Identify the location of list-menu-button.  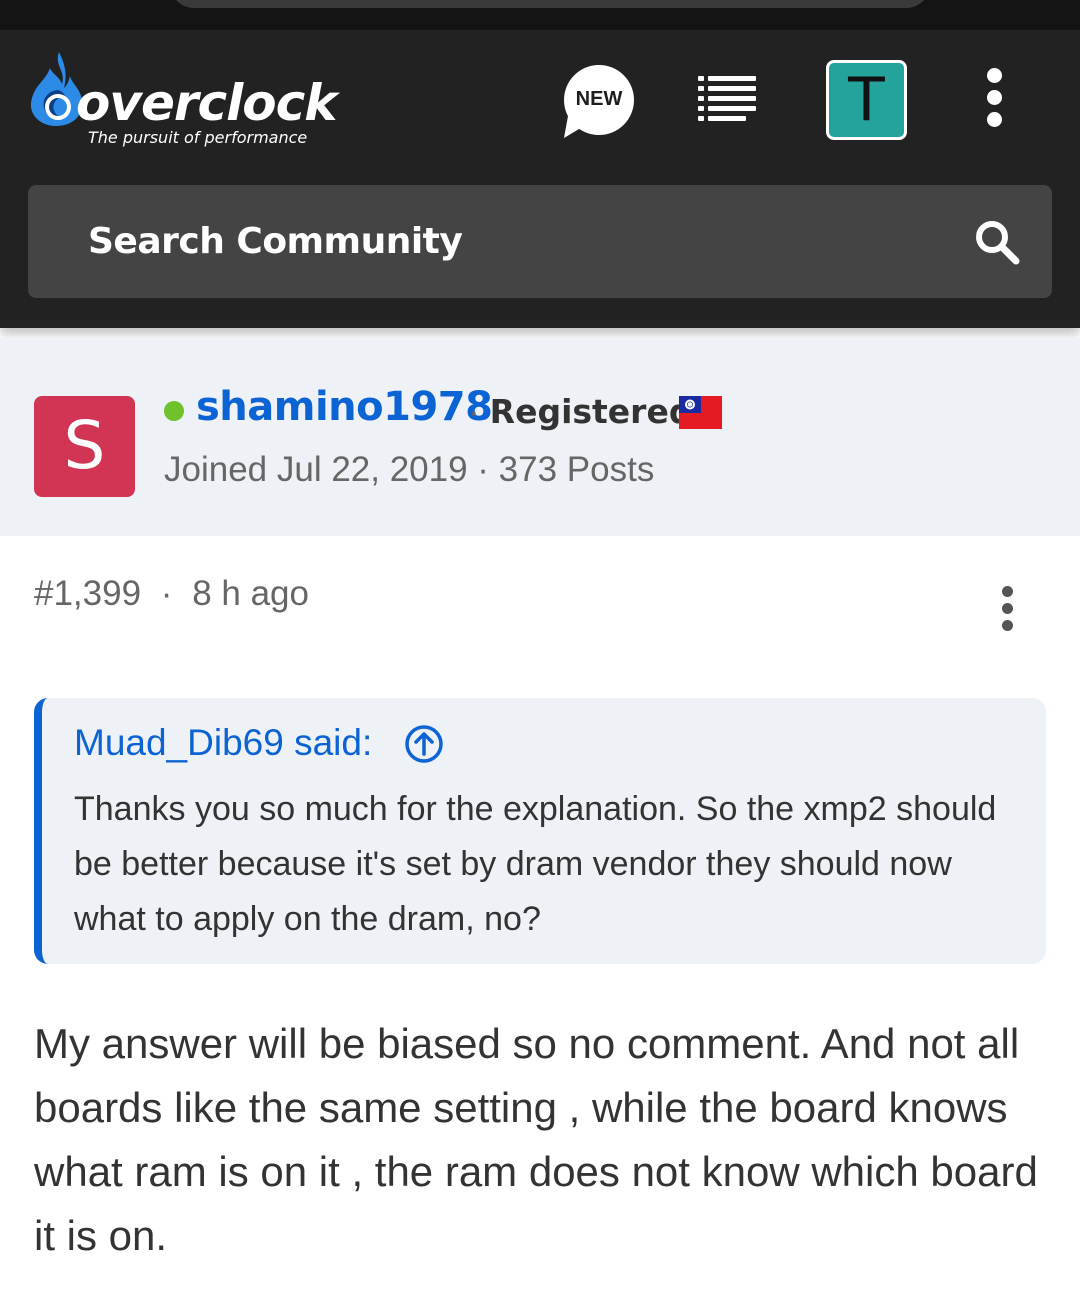
(727, 101).